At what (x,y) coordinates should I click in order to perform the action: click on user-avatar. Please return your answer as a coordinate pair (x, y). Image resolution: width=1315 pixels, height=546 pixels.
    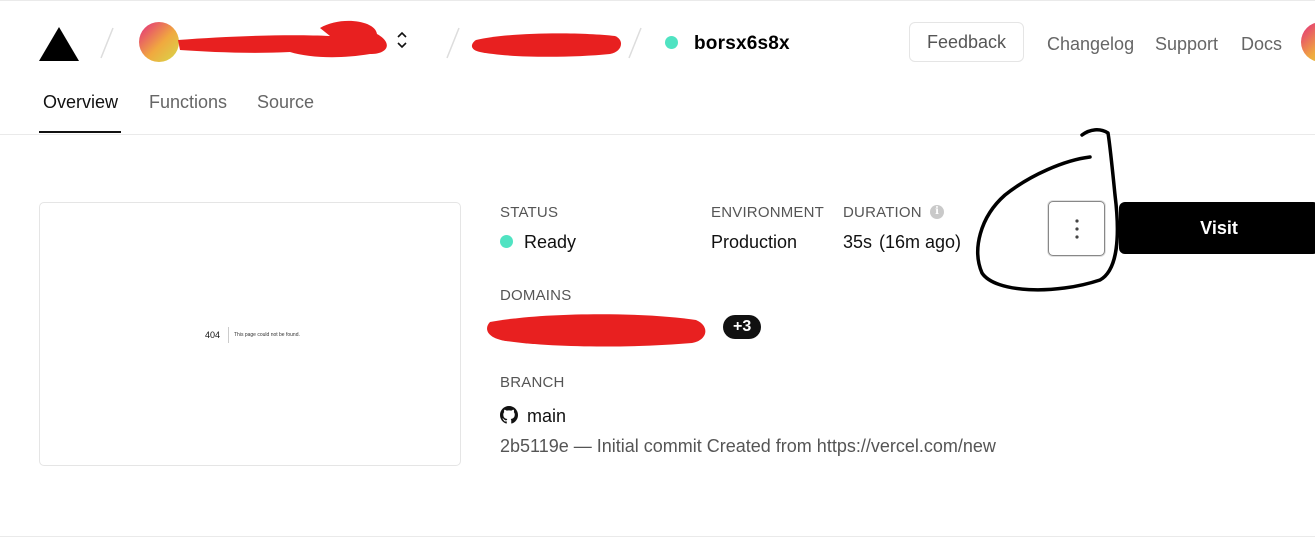
    Looking at the image, I should click on (1308, 42).